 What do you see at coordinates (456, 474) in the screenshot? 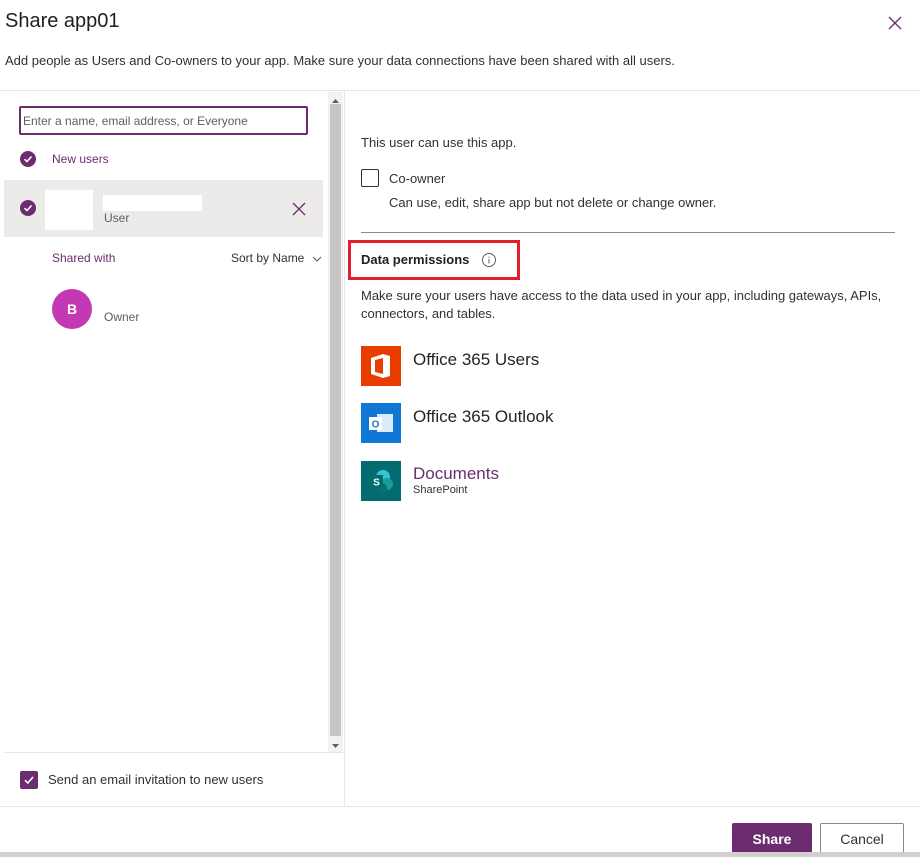
I see `data-source-name-link: Documents` at bounding box center [456, 474].